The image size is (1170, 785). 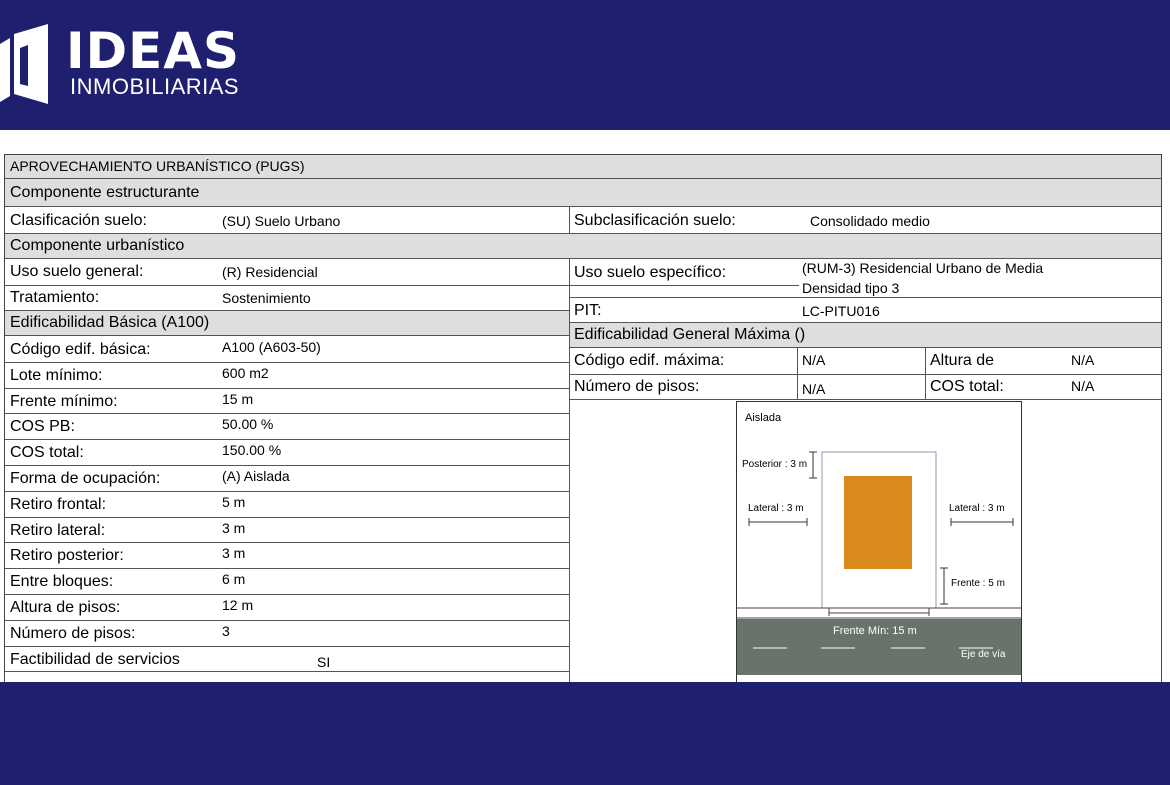 I want to click on uso-general-label: Uso suelo general:, so click(x=77, y=271).